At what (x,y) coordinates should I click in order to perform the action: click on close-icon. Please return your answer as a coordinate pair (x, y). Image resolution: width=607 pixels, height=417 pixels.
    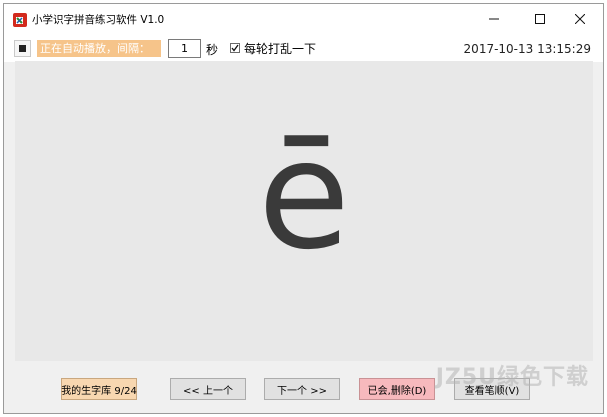
    Looking at the image, I should click on (580, 19).